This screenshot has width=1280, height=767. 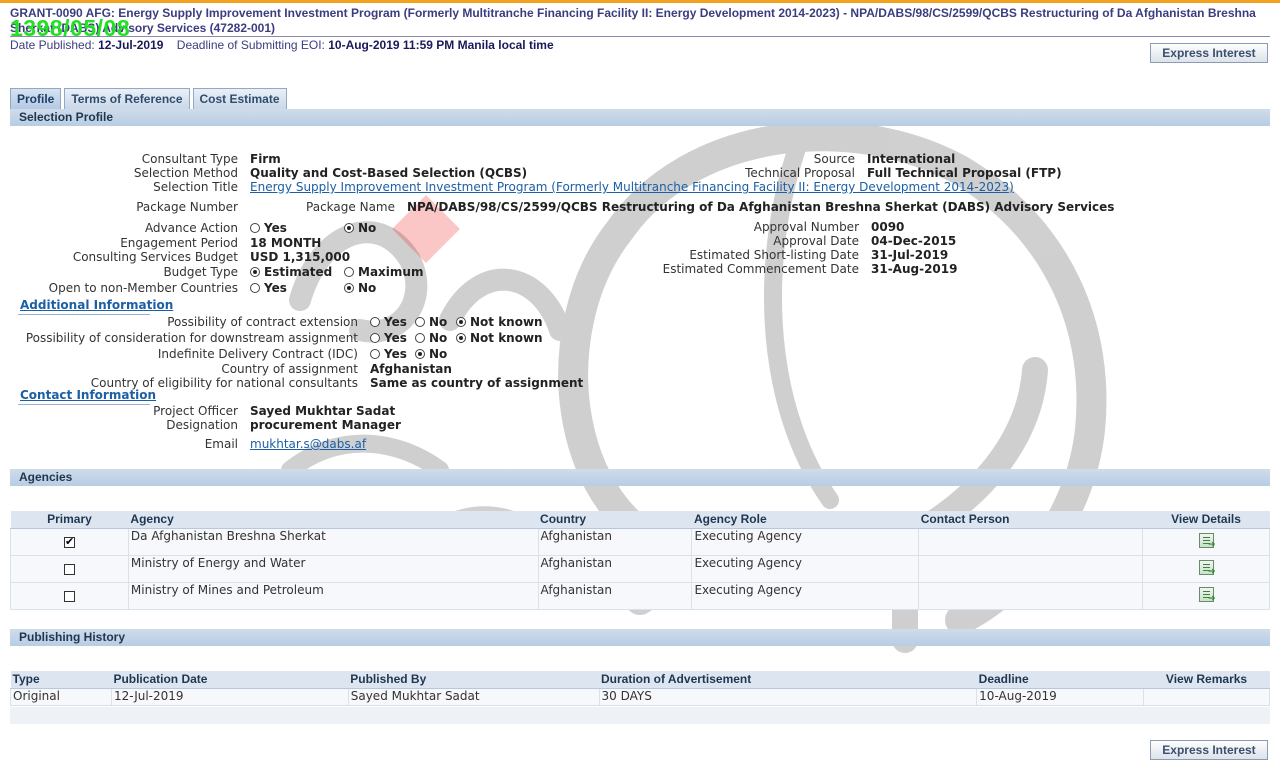 I want to click on column-header: Agency, so click(x=333, y=520).